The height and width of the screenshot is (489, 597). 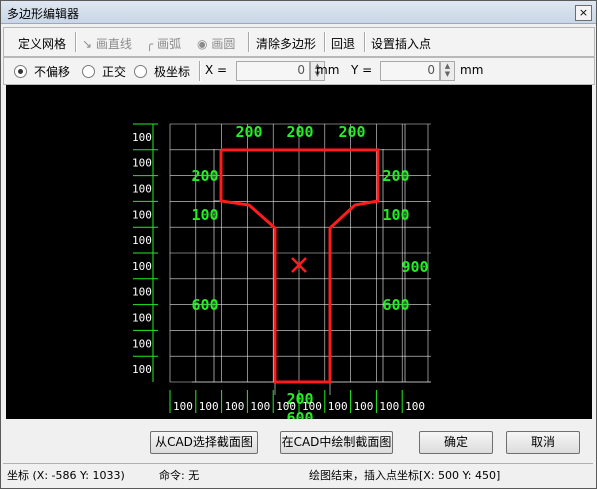 I want to click on x-unit: mm, so click(x=328, y=70).